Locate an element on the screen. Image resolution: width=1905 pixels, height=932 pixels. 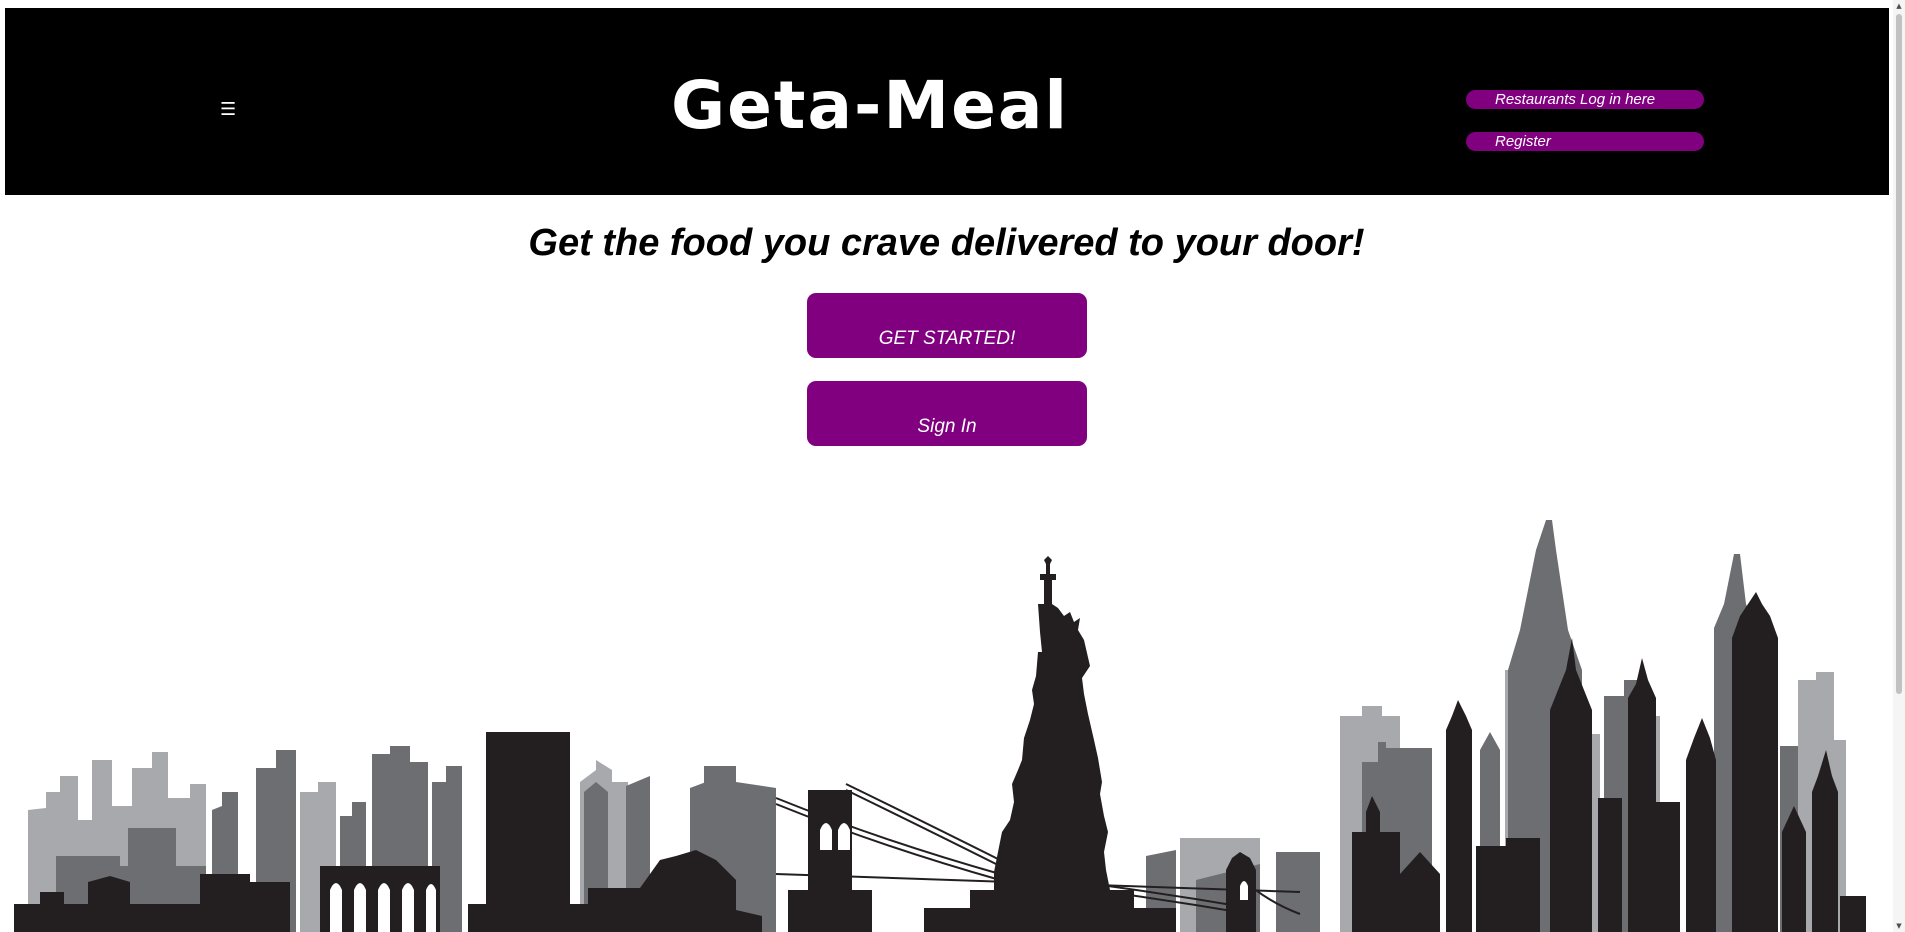
get-started-button: GET STARTED! is located at coordinates (947, 325).